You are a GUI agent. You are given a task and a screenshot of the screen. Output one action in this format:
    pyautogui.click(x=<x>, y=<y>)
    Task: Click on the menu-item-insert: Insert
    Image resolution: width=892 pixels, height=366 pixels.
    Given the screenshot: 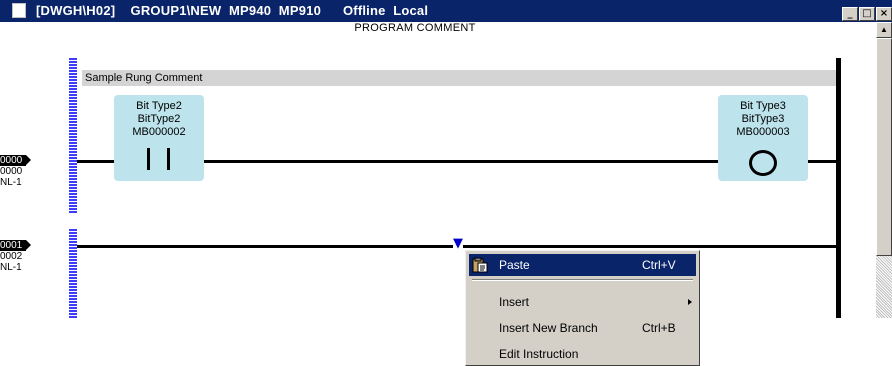 What is the action you would take?
    pyautogui.click(x=582, y=302)
    